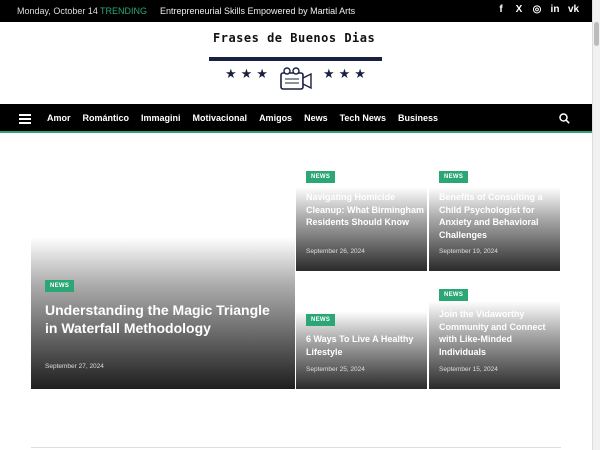  I want to click on nav-item-amigos: Amigos, so click(275, 118).